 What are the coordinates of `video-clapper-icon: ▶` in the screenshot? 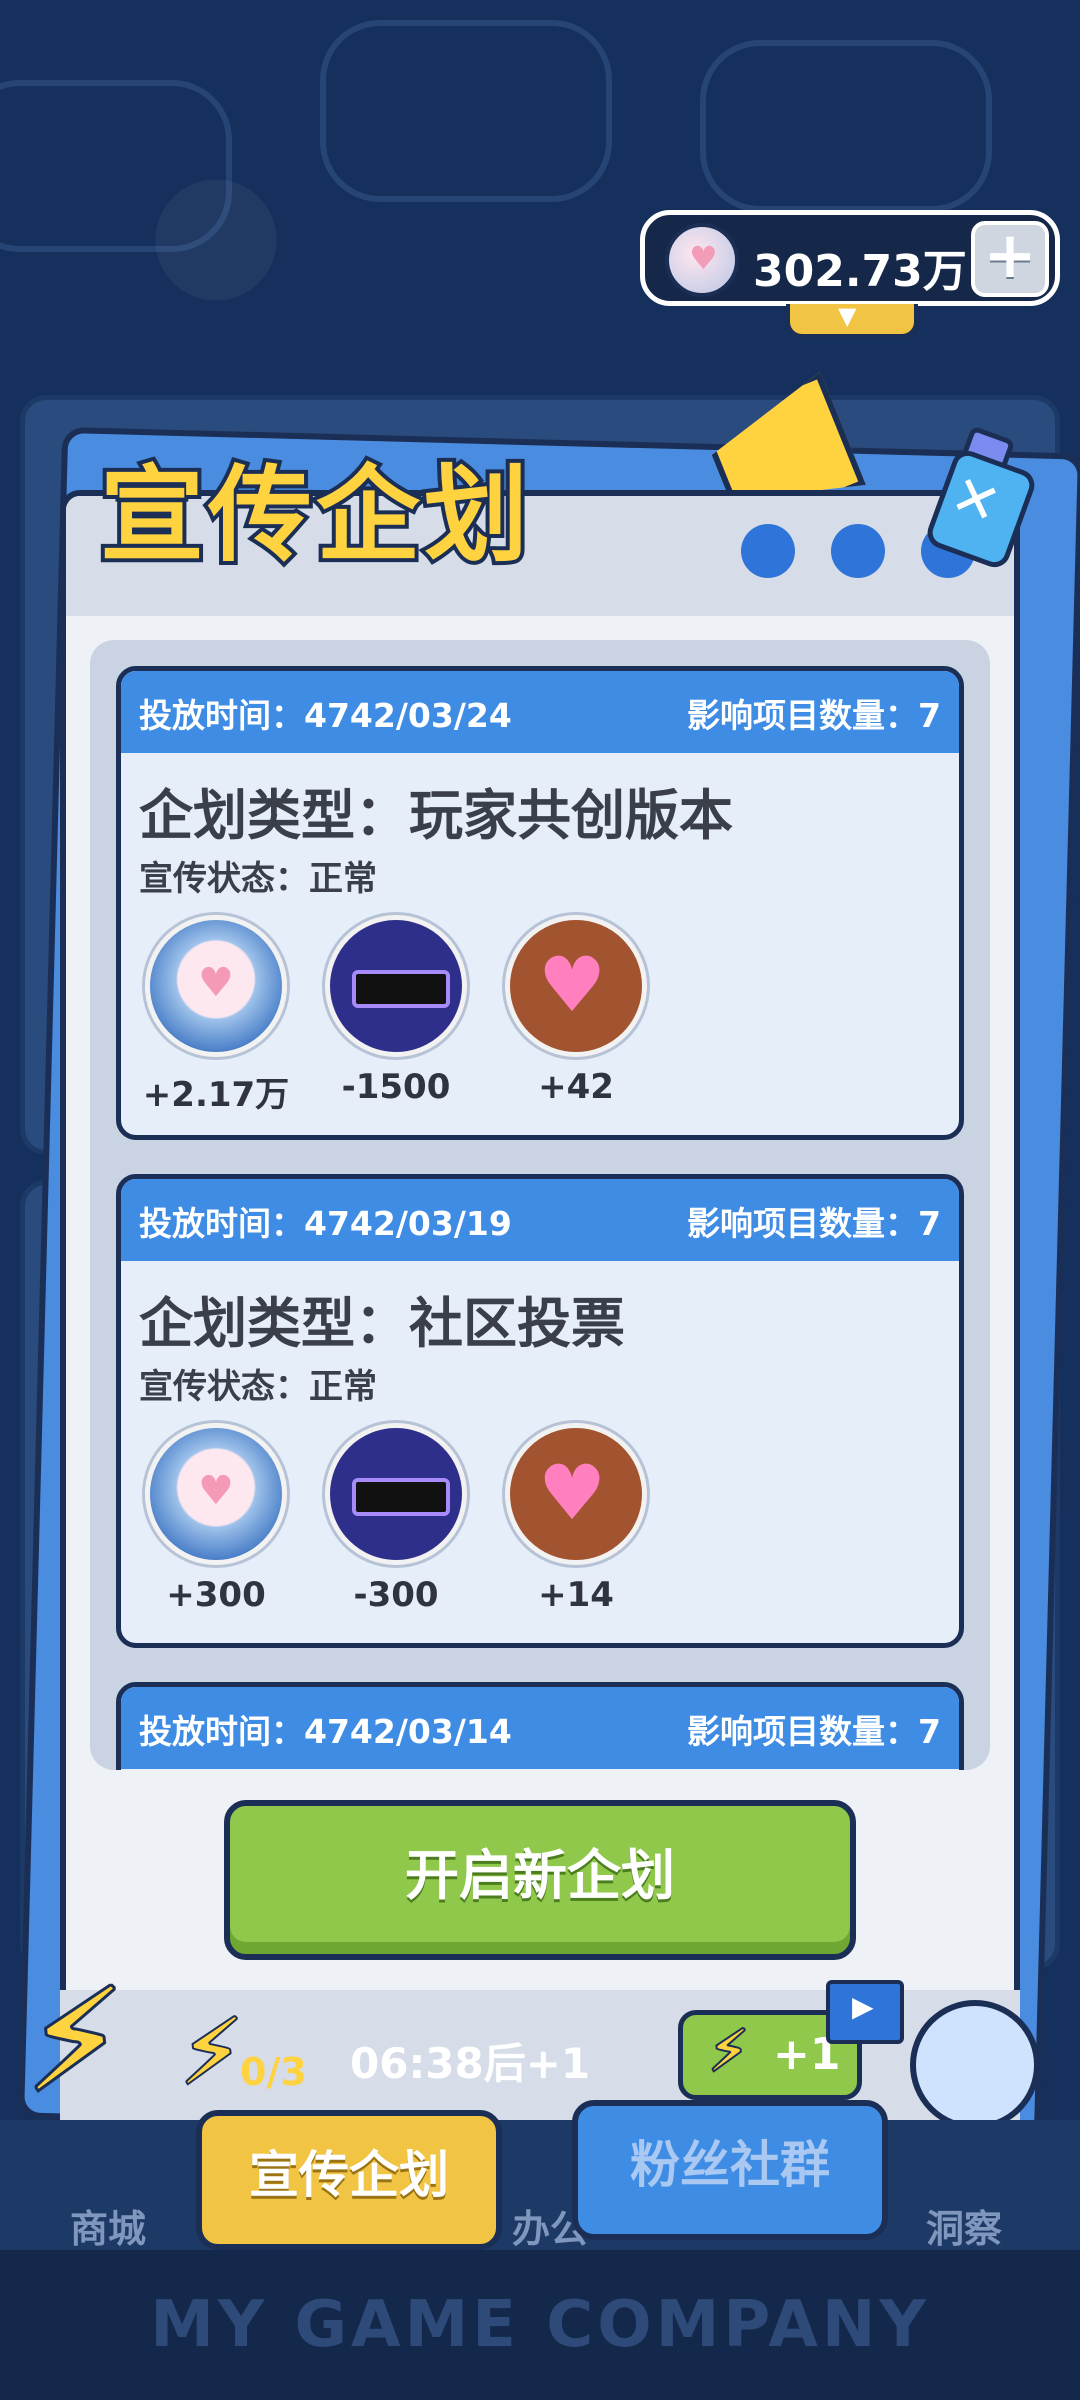 It's located at (865, 2012).